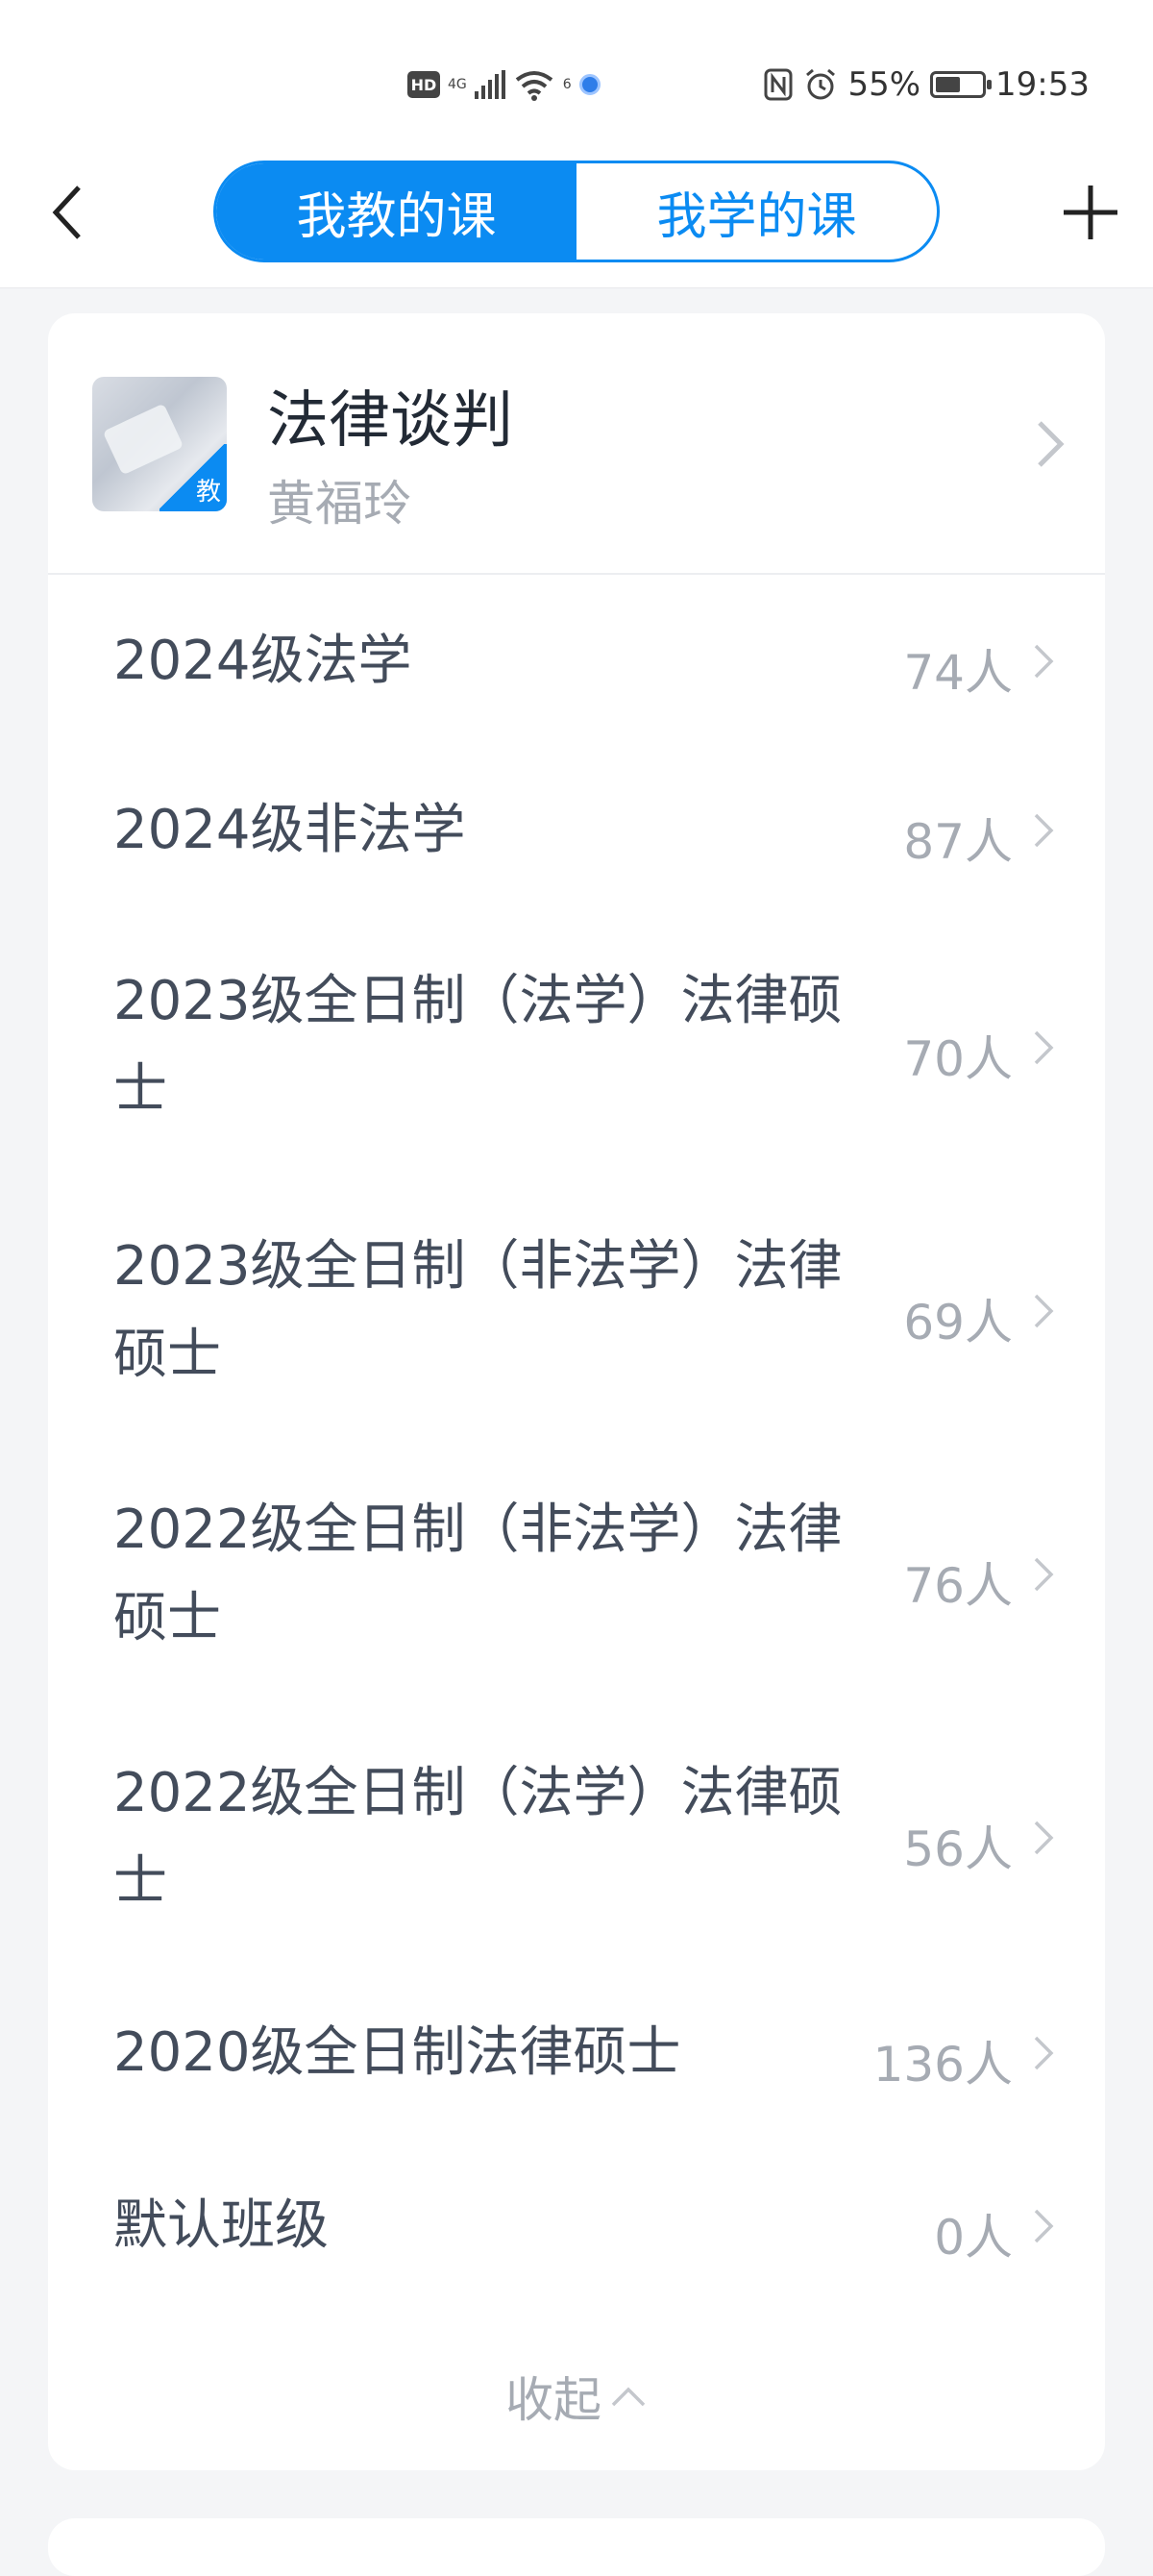 The height and width of the screenshot is (2576, 1153). What do you see at coordinates (958, 1059) in the screenshot?
I see `class-count: 70人` at bounding box center [958, 1059].